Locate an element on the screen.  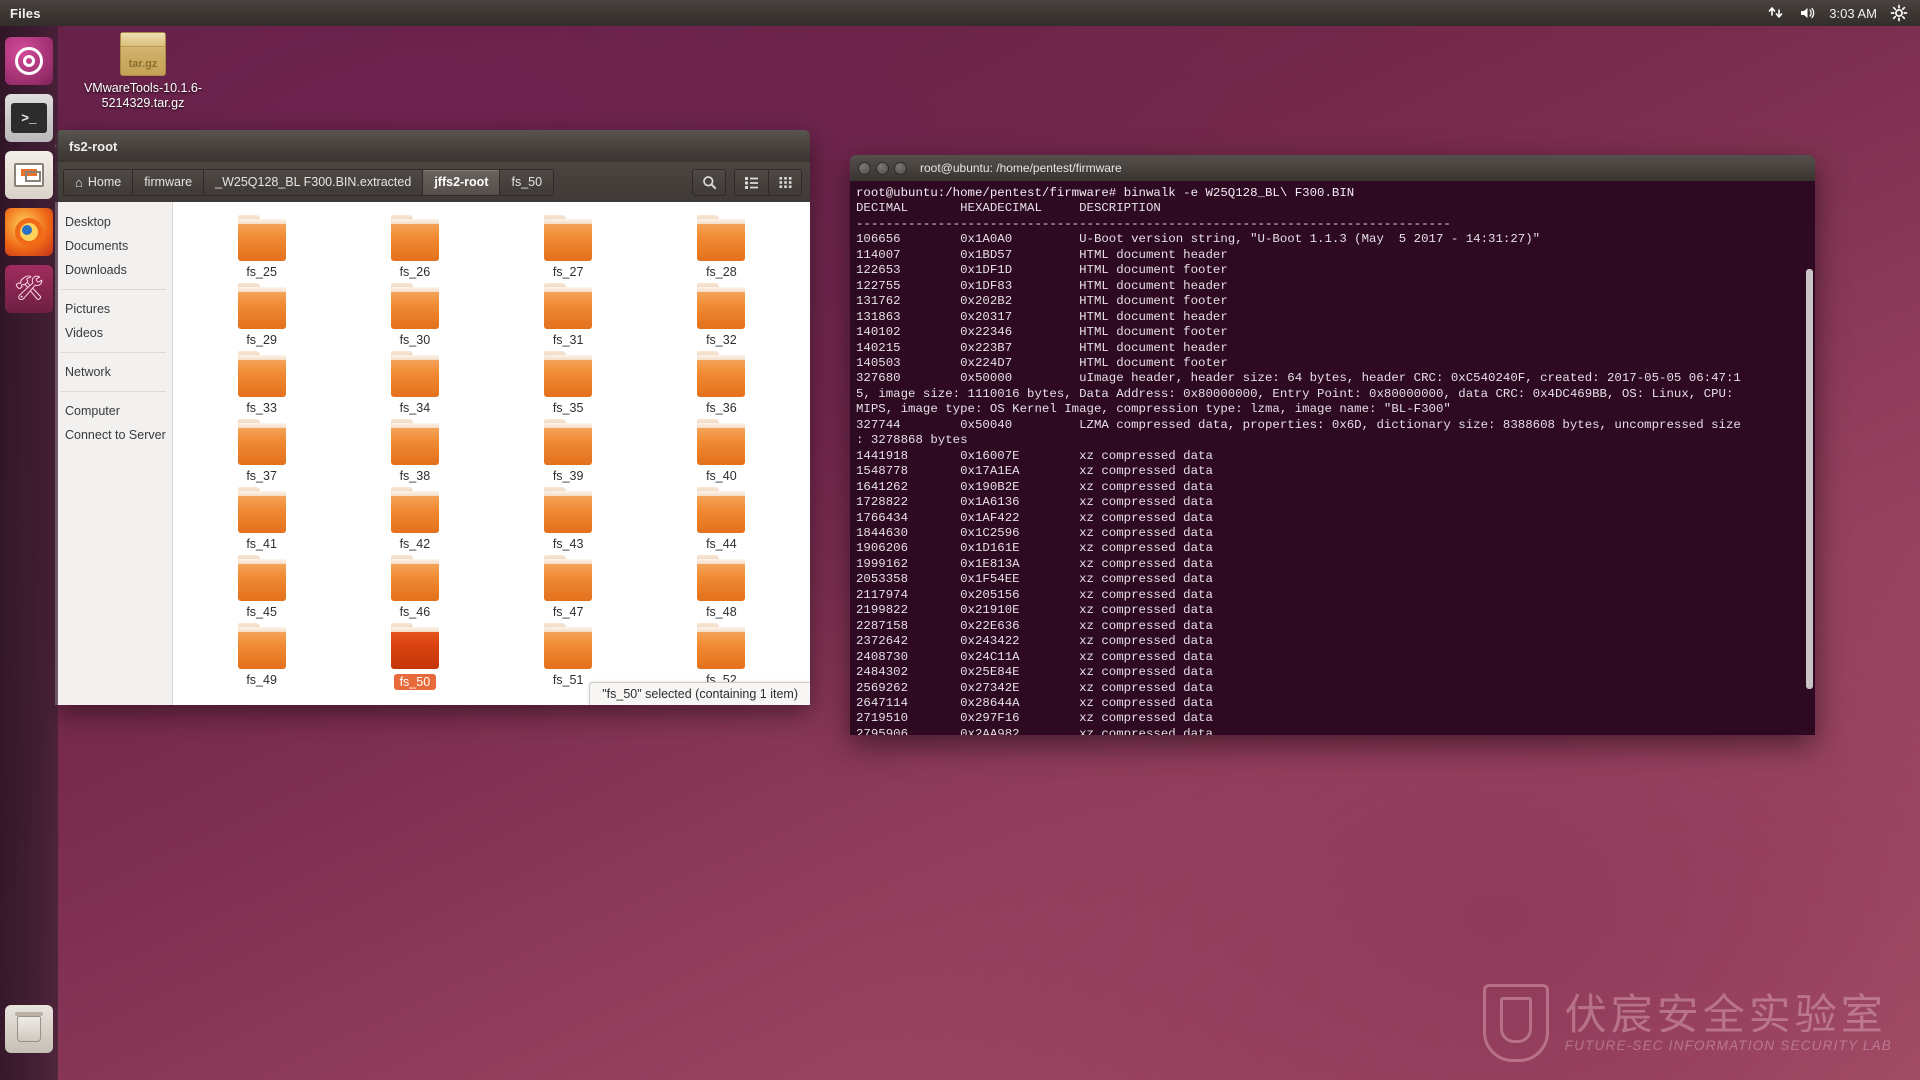
folder-item: fs_34 is located at coordinates (414, 383).